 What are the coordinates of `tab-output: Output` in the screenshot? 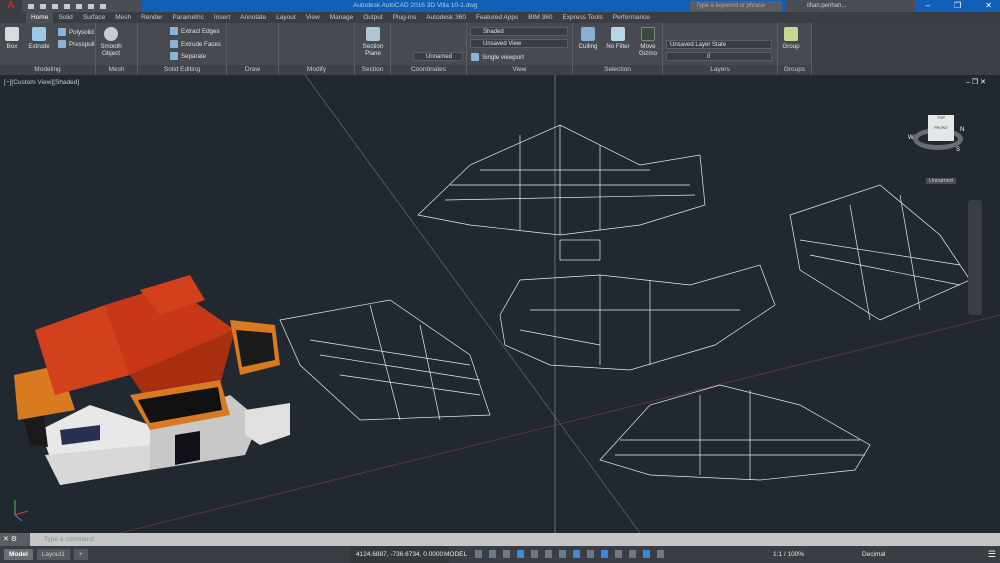 It's located at (373, 17).